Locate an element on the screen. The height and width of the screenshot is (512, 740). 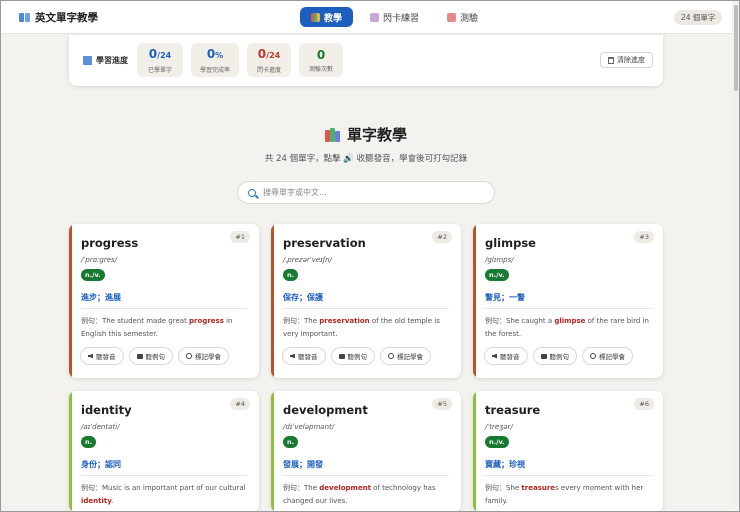
stat-learned-label: 已學單字 is located at coordinates (159, 70).